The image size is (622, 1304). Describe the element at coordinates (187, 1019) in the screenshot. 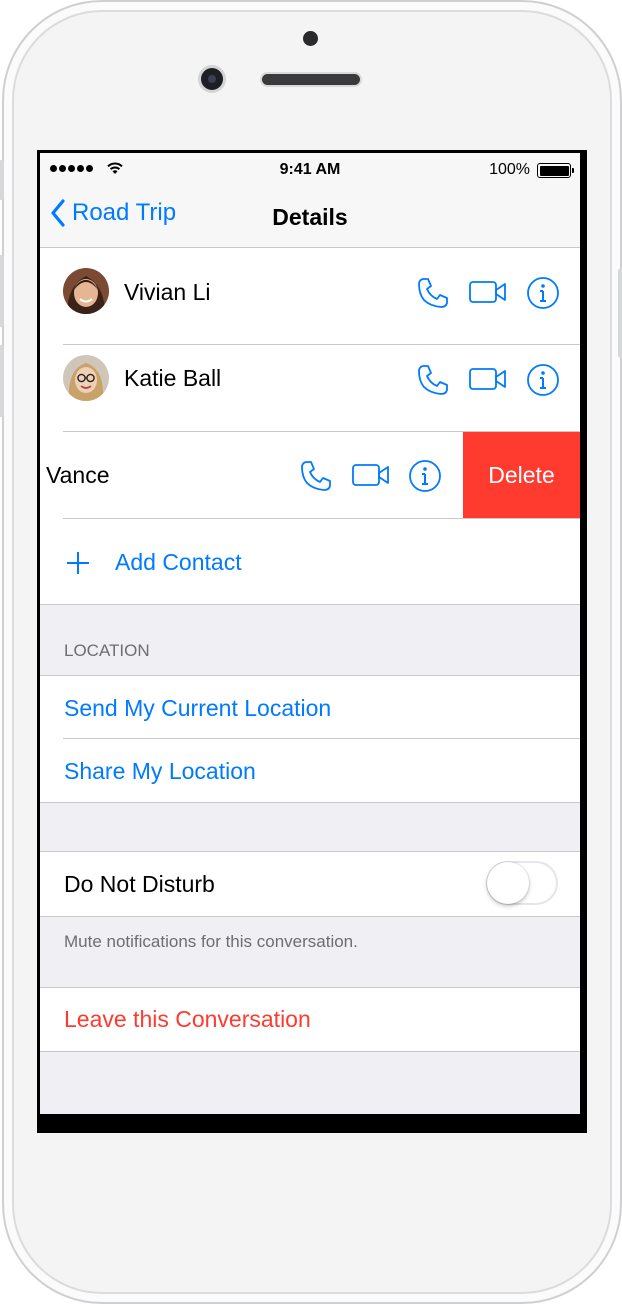

I see `leave-conversation-button: Leave this Conversation` at that location.